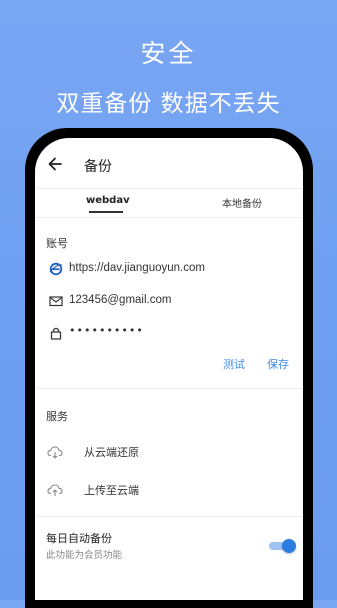 Image resolution: width=337 pixels, height=608 pixels. I want to click on save-button: 保存, so click(278, 364).